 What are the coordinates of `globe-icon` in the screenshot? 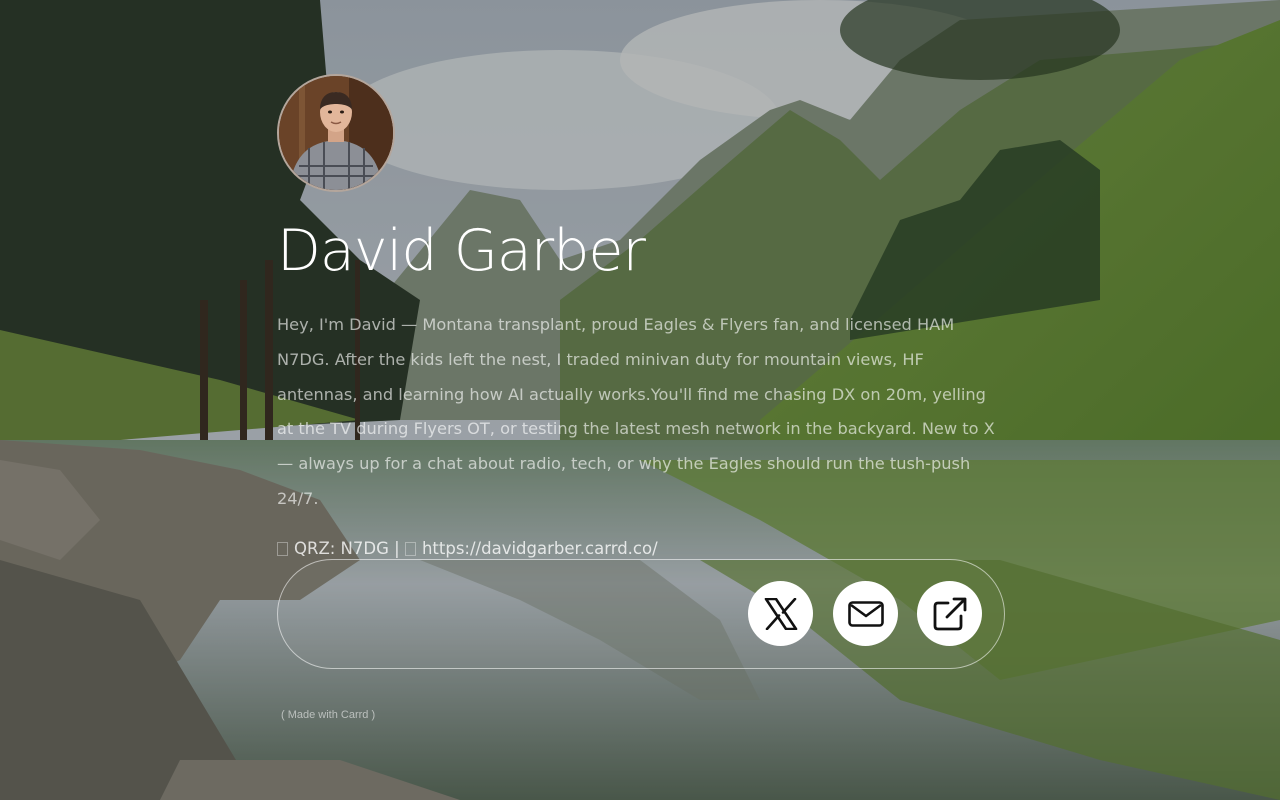 It's located at (410, 548).